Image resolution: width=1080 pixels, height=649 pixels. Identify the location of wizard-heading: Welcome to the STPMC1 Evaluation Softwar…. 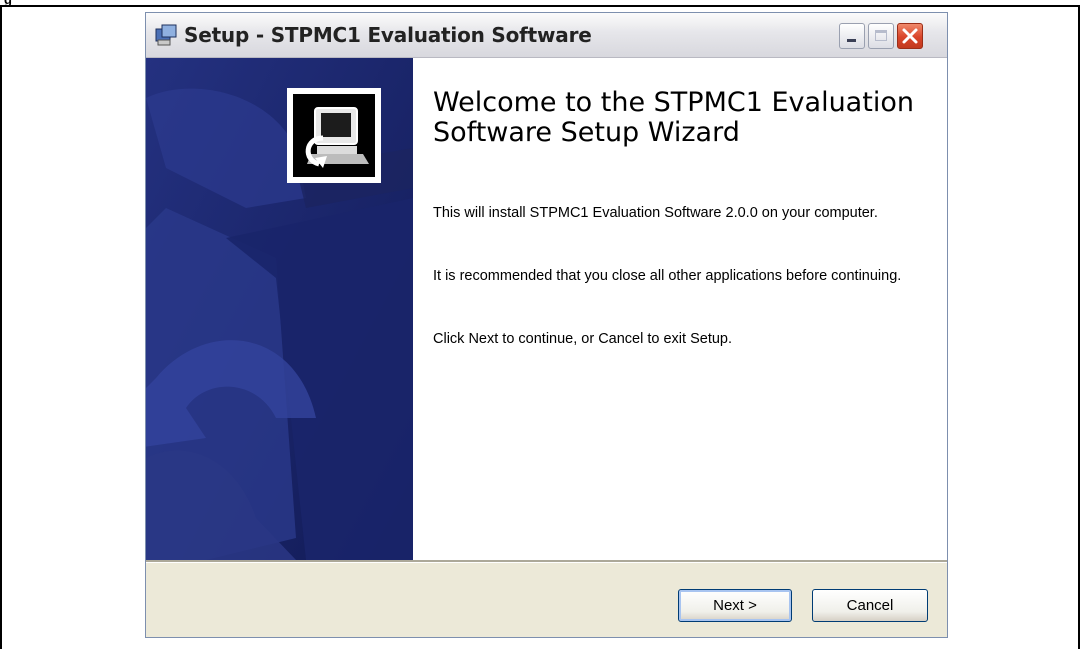
(673, 117).